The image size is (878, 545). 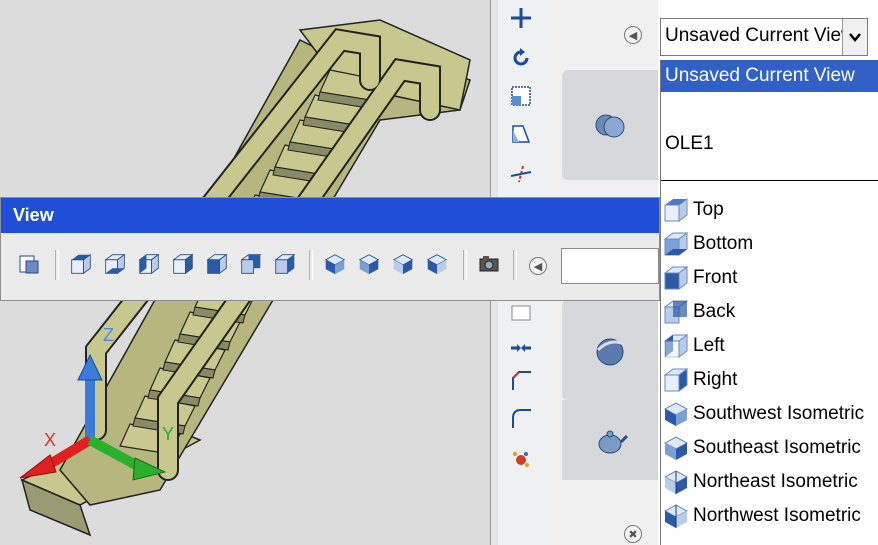 I want to click on se-iso-button, so click(x=369, y=264).